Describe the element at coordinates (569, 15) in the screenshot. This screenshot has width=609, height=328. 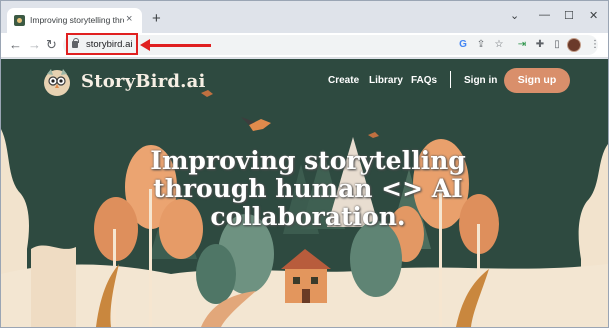
I see `maximize-button: ☐` at that location.